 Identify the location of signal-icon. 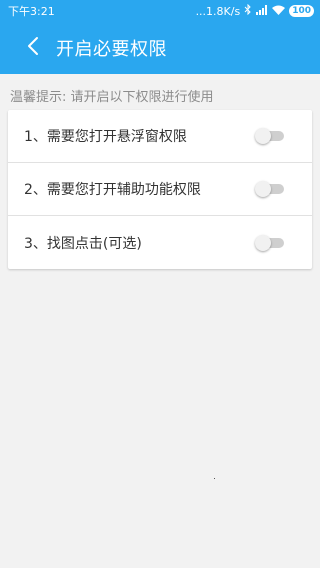
(262, 11).